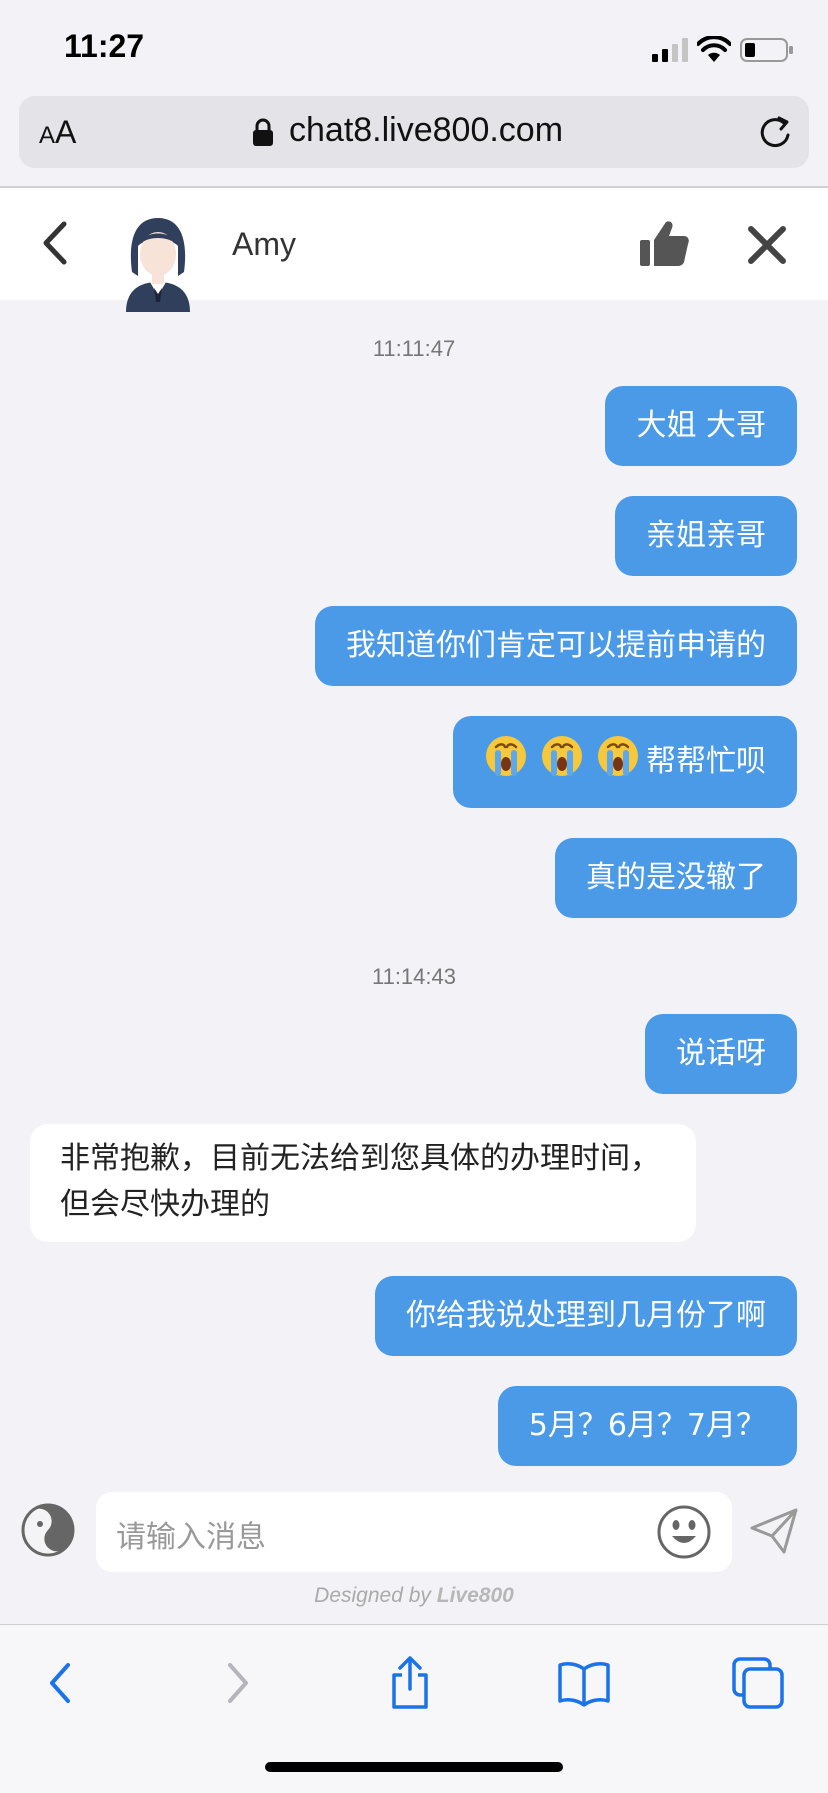 Image resolution: width=828 pixels, height=1793 pixels. What do you see at coordinates (714, 49) in the screenshot?
I see `wifi-icon` at bounding box center [714, 49].